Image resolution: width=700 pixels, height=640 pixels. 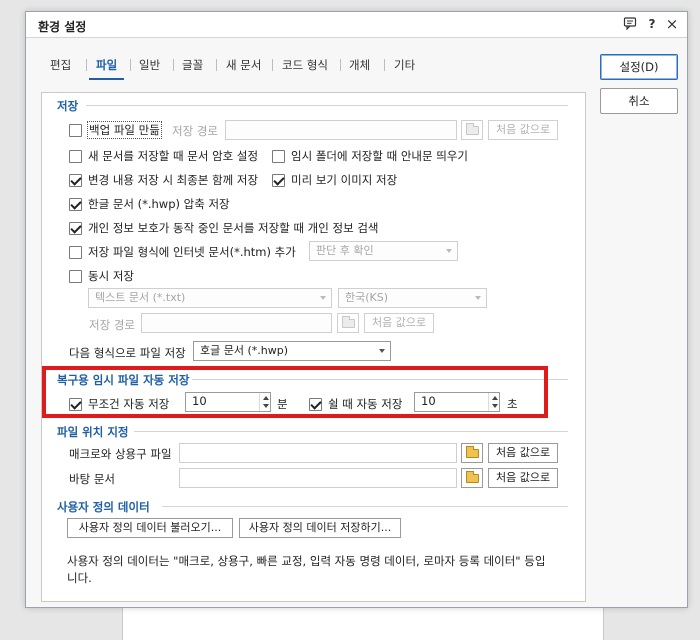 I want to click on compress-option: 한글 문서 (*.hwp) 압축 저장, so click(x=149, y=204).